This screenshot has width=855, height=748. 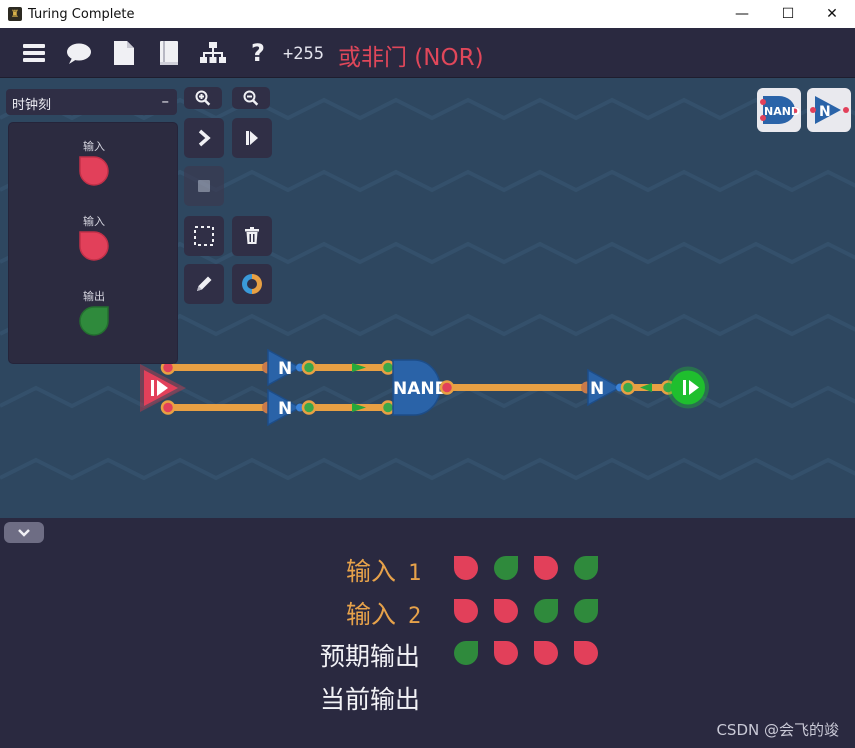 I want to click on chat-icon, so click(x=79, y=53).